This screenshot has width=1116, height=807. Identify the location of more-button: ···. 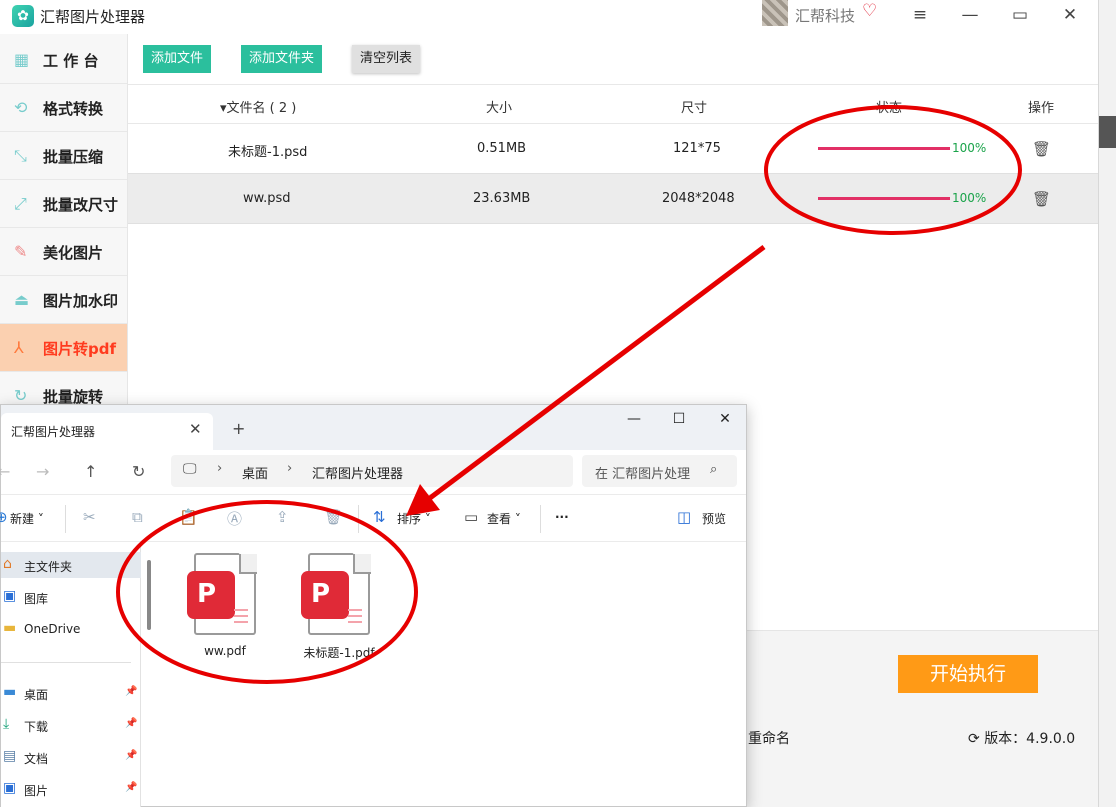
(562, 517).